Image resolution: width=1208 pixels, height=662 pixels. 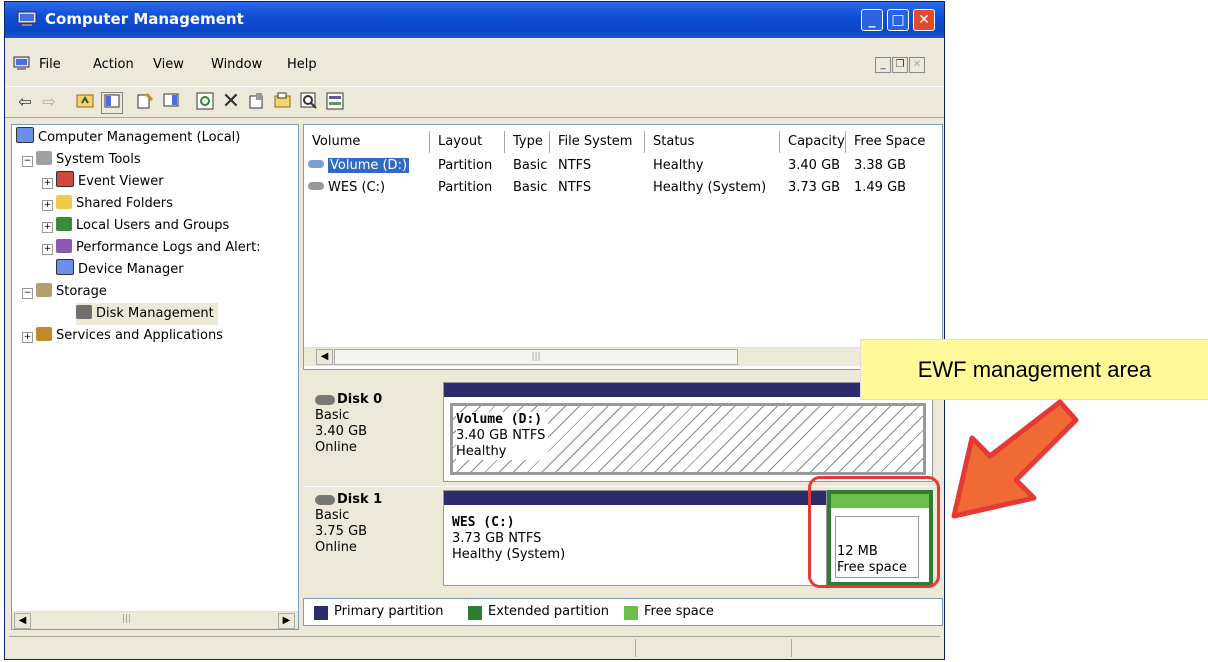 What do you see at coordinates (153, 225) in the screenshot?
I see `tree-label: Local Users and Groups` at bounding box center [153, 225].